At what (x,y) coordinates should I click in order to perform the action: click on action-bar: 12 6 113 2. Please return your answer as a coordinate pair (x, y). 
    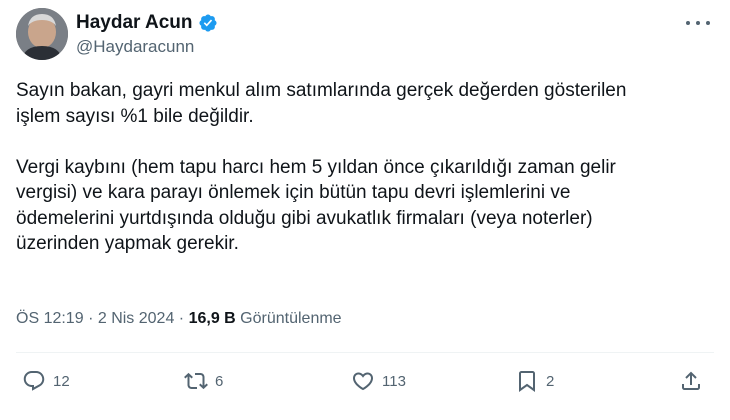
    Looking at the image, I should click on (365, 381).